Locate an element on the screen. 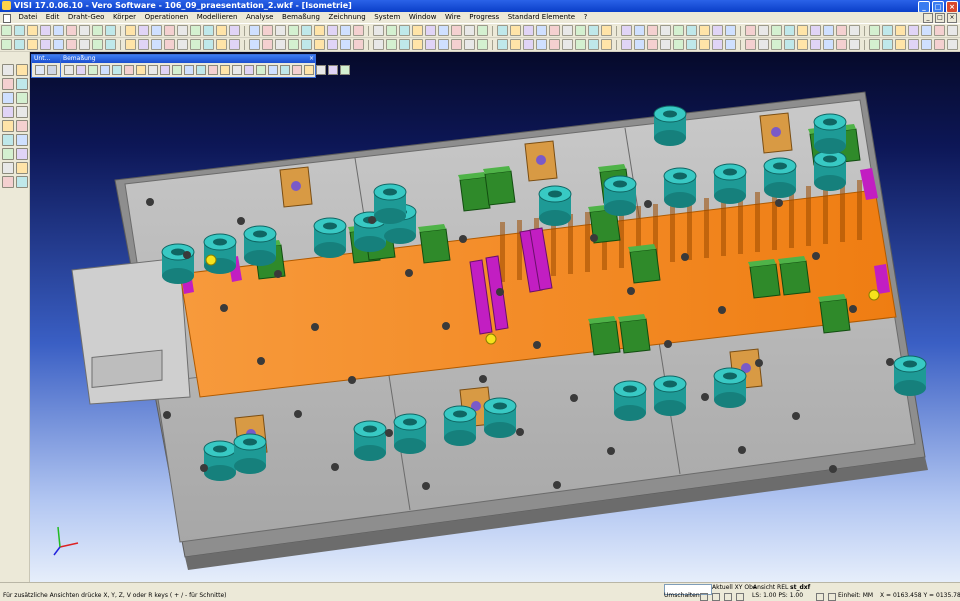 The height and width of the screenshot is (601, 960). menu-window: Window is located at coordinates (423, 17).